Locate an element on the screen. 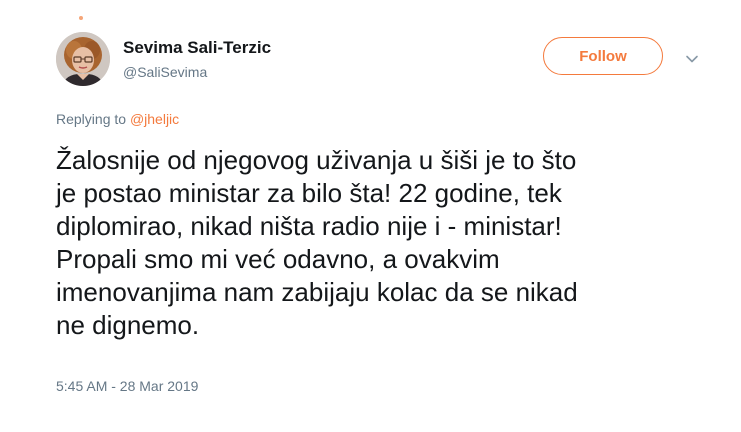  avatar is located at coordinates (83, 59).